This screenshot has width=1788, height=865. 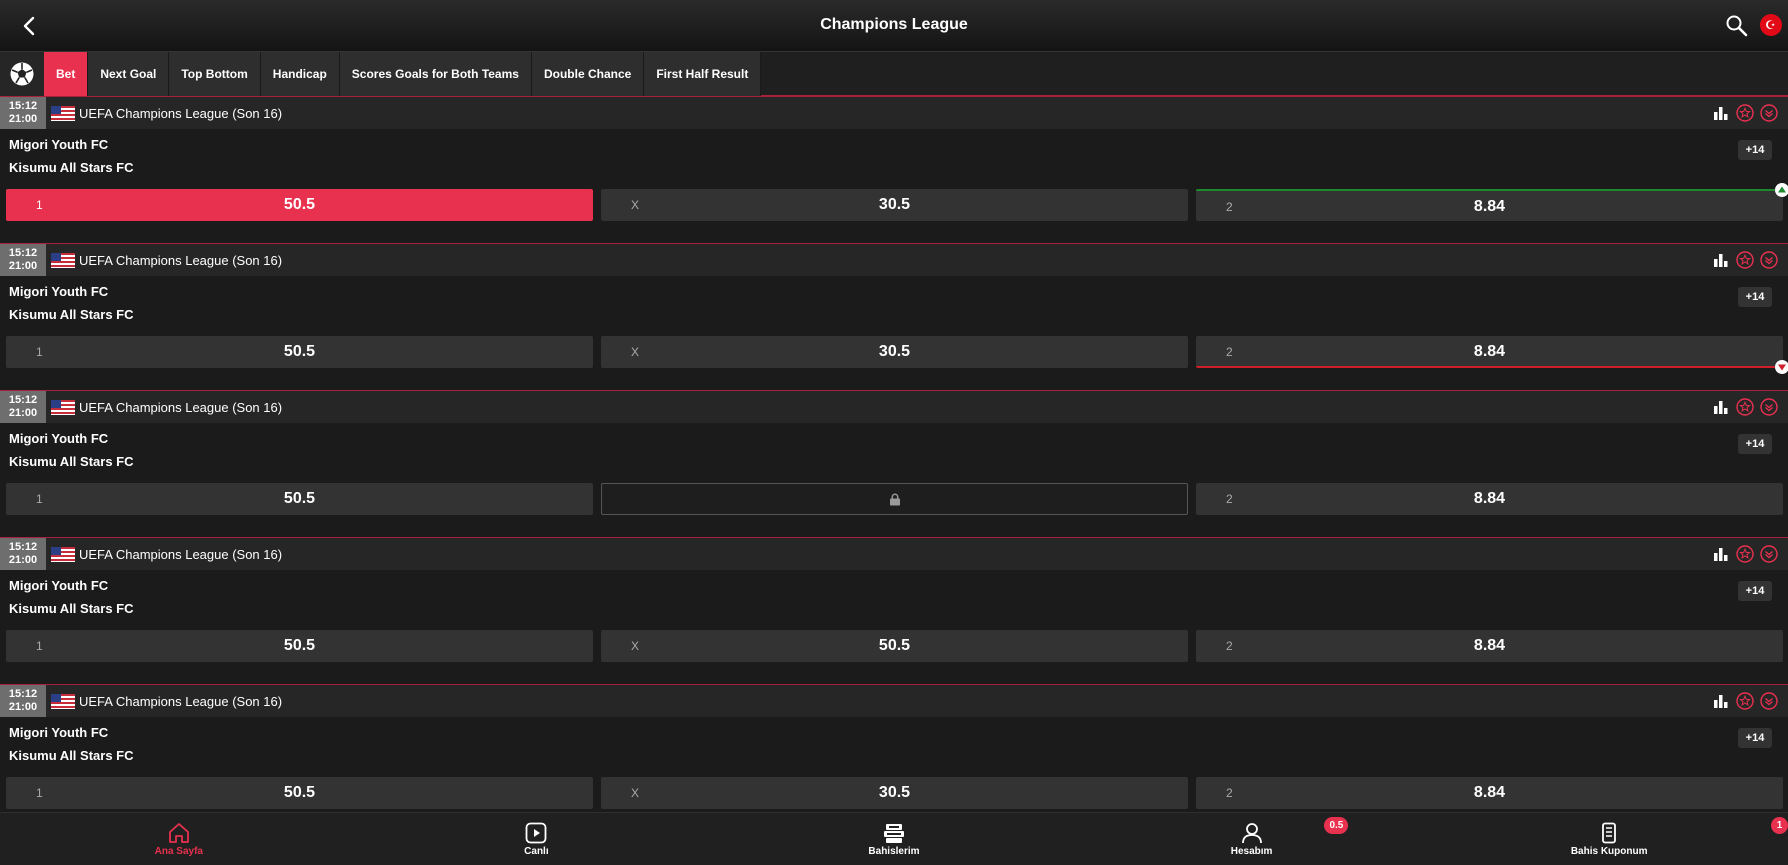 I want to click on tab-first-half-result: First Half Result, so click(x=703, y=74).